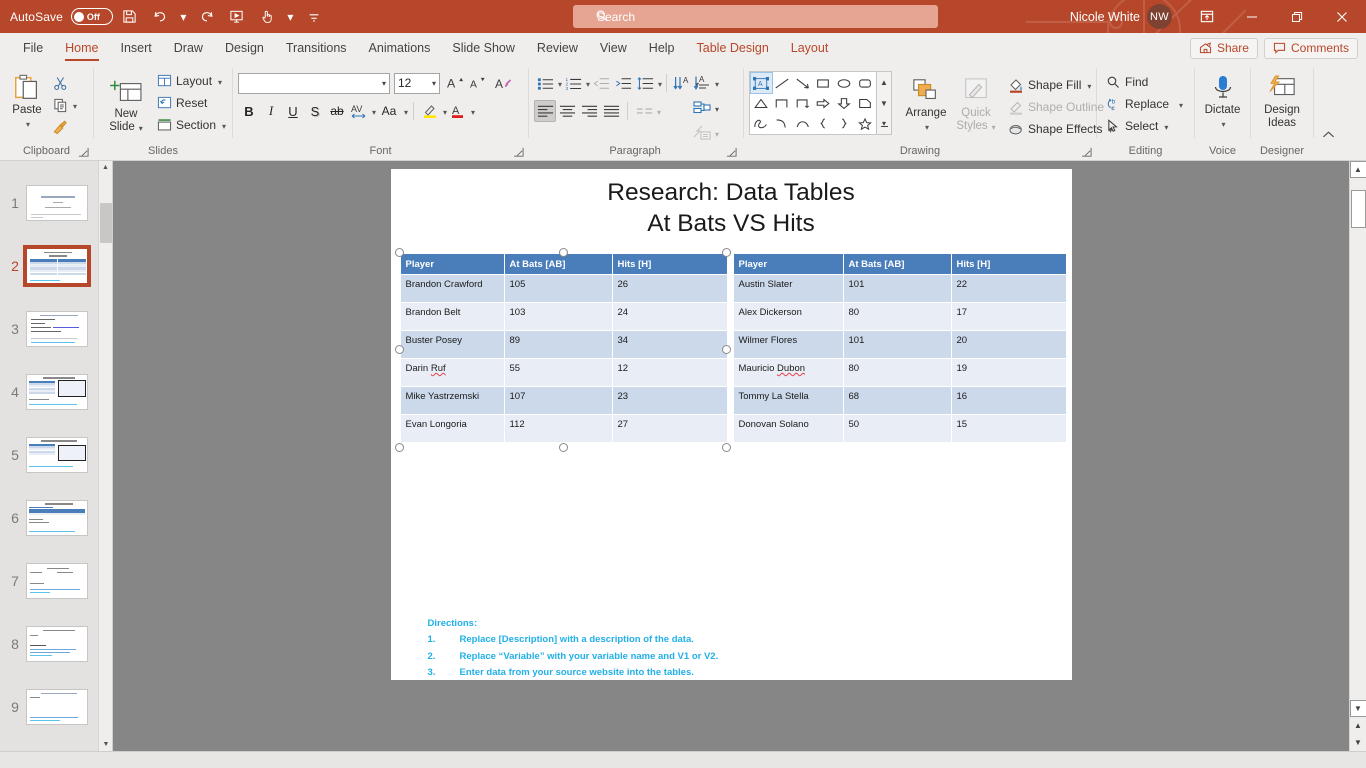 This screenshot has height=768, width=1366. I want to click on shape-right-arrow, so click(823, 103).